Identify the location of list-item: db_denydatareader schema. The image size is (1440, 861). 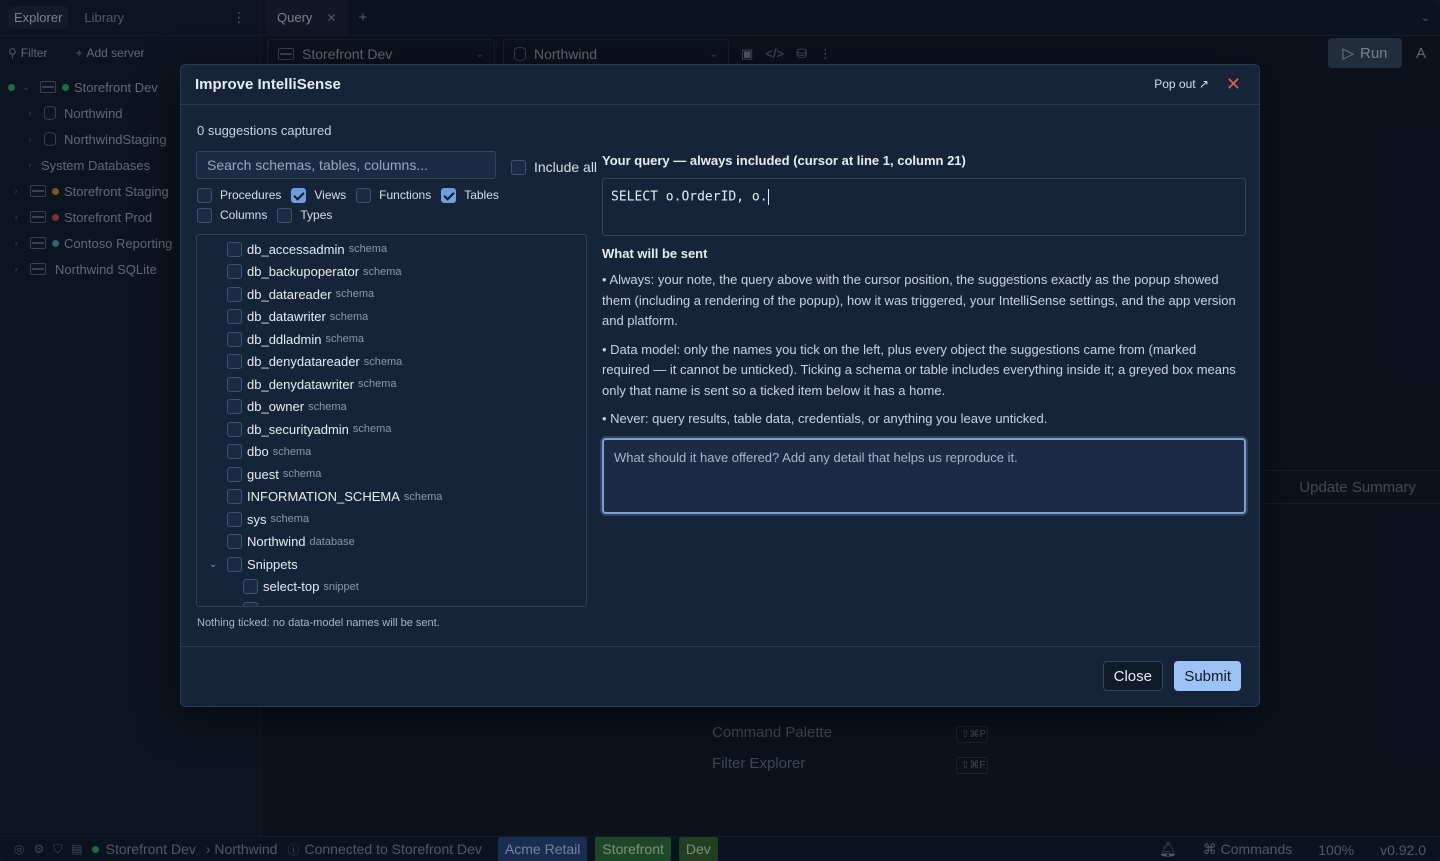
(391, 362).